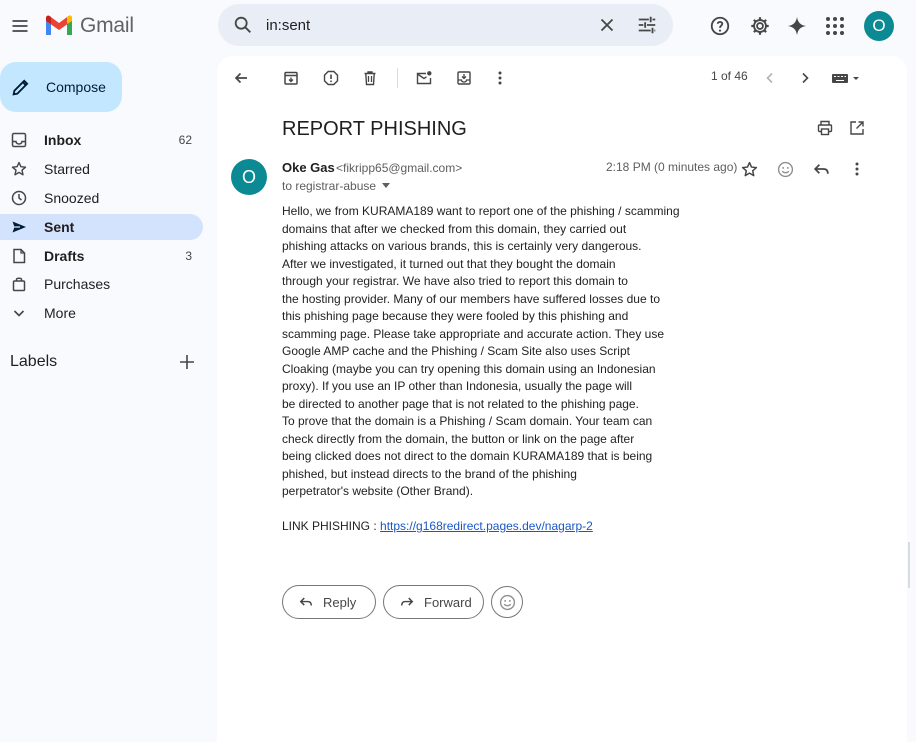  What do you see at coordinates (424, 78) in the screenshot?
I see `mark-unread-button` at bounding box center [424, 78].